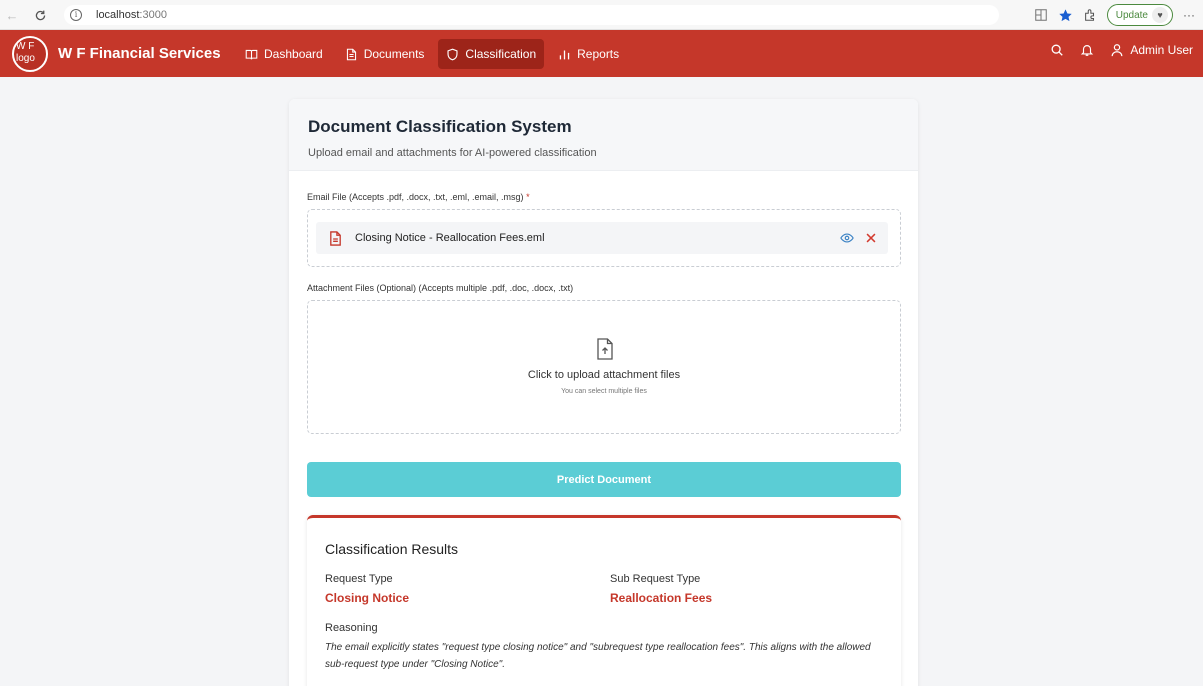 This screenshot has width=1203, height=686. I want to click on user-name: Admin User, so click(1161, 50).